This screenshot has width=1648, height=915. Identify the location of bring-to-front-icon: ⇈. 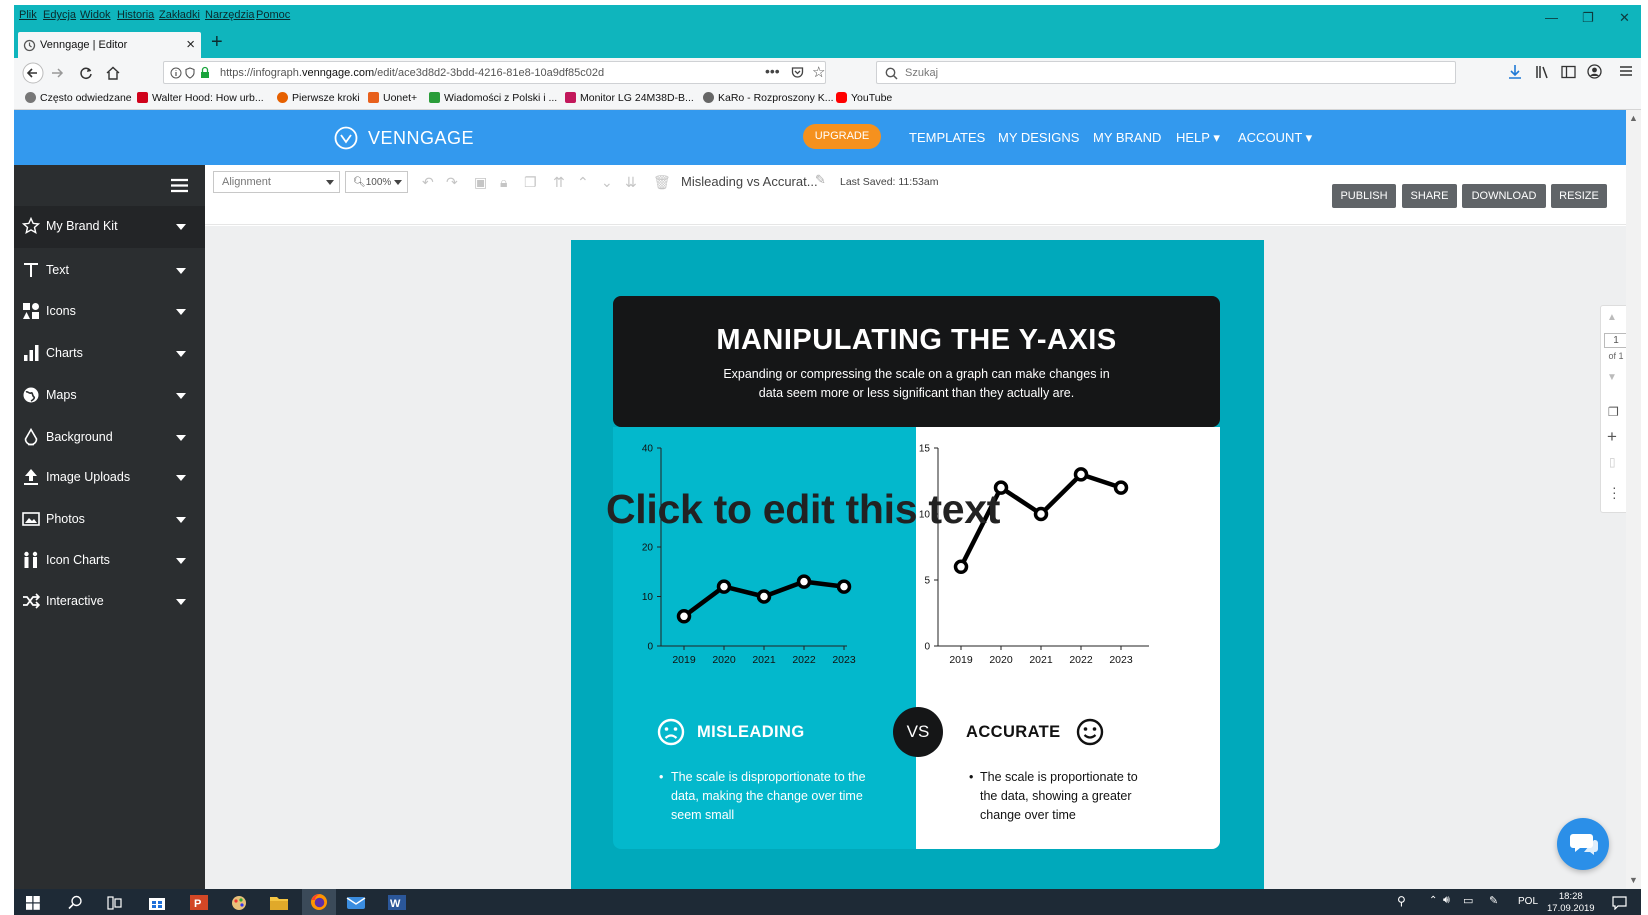
(559, 182).